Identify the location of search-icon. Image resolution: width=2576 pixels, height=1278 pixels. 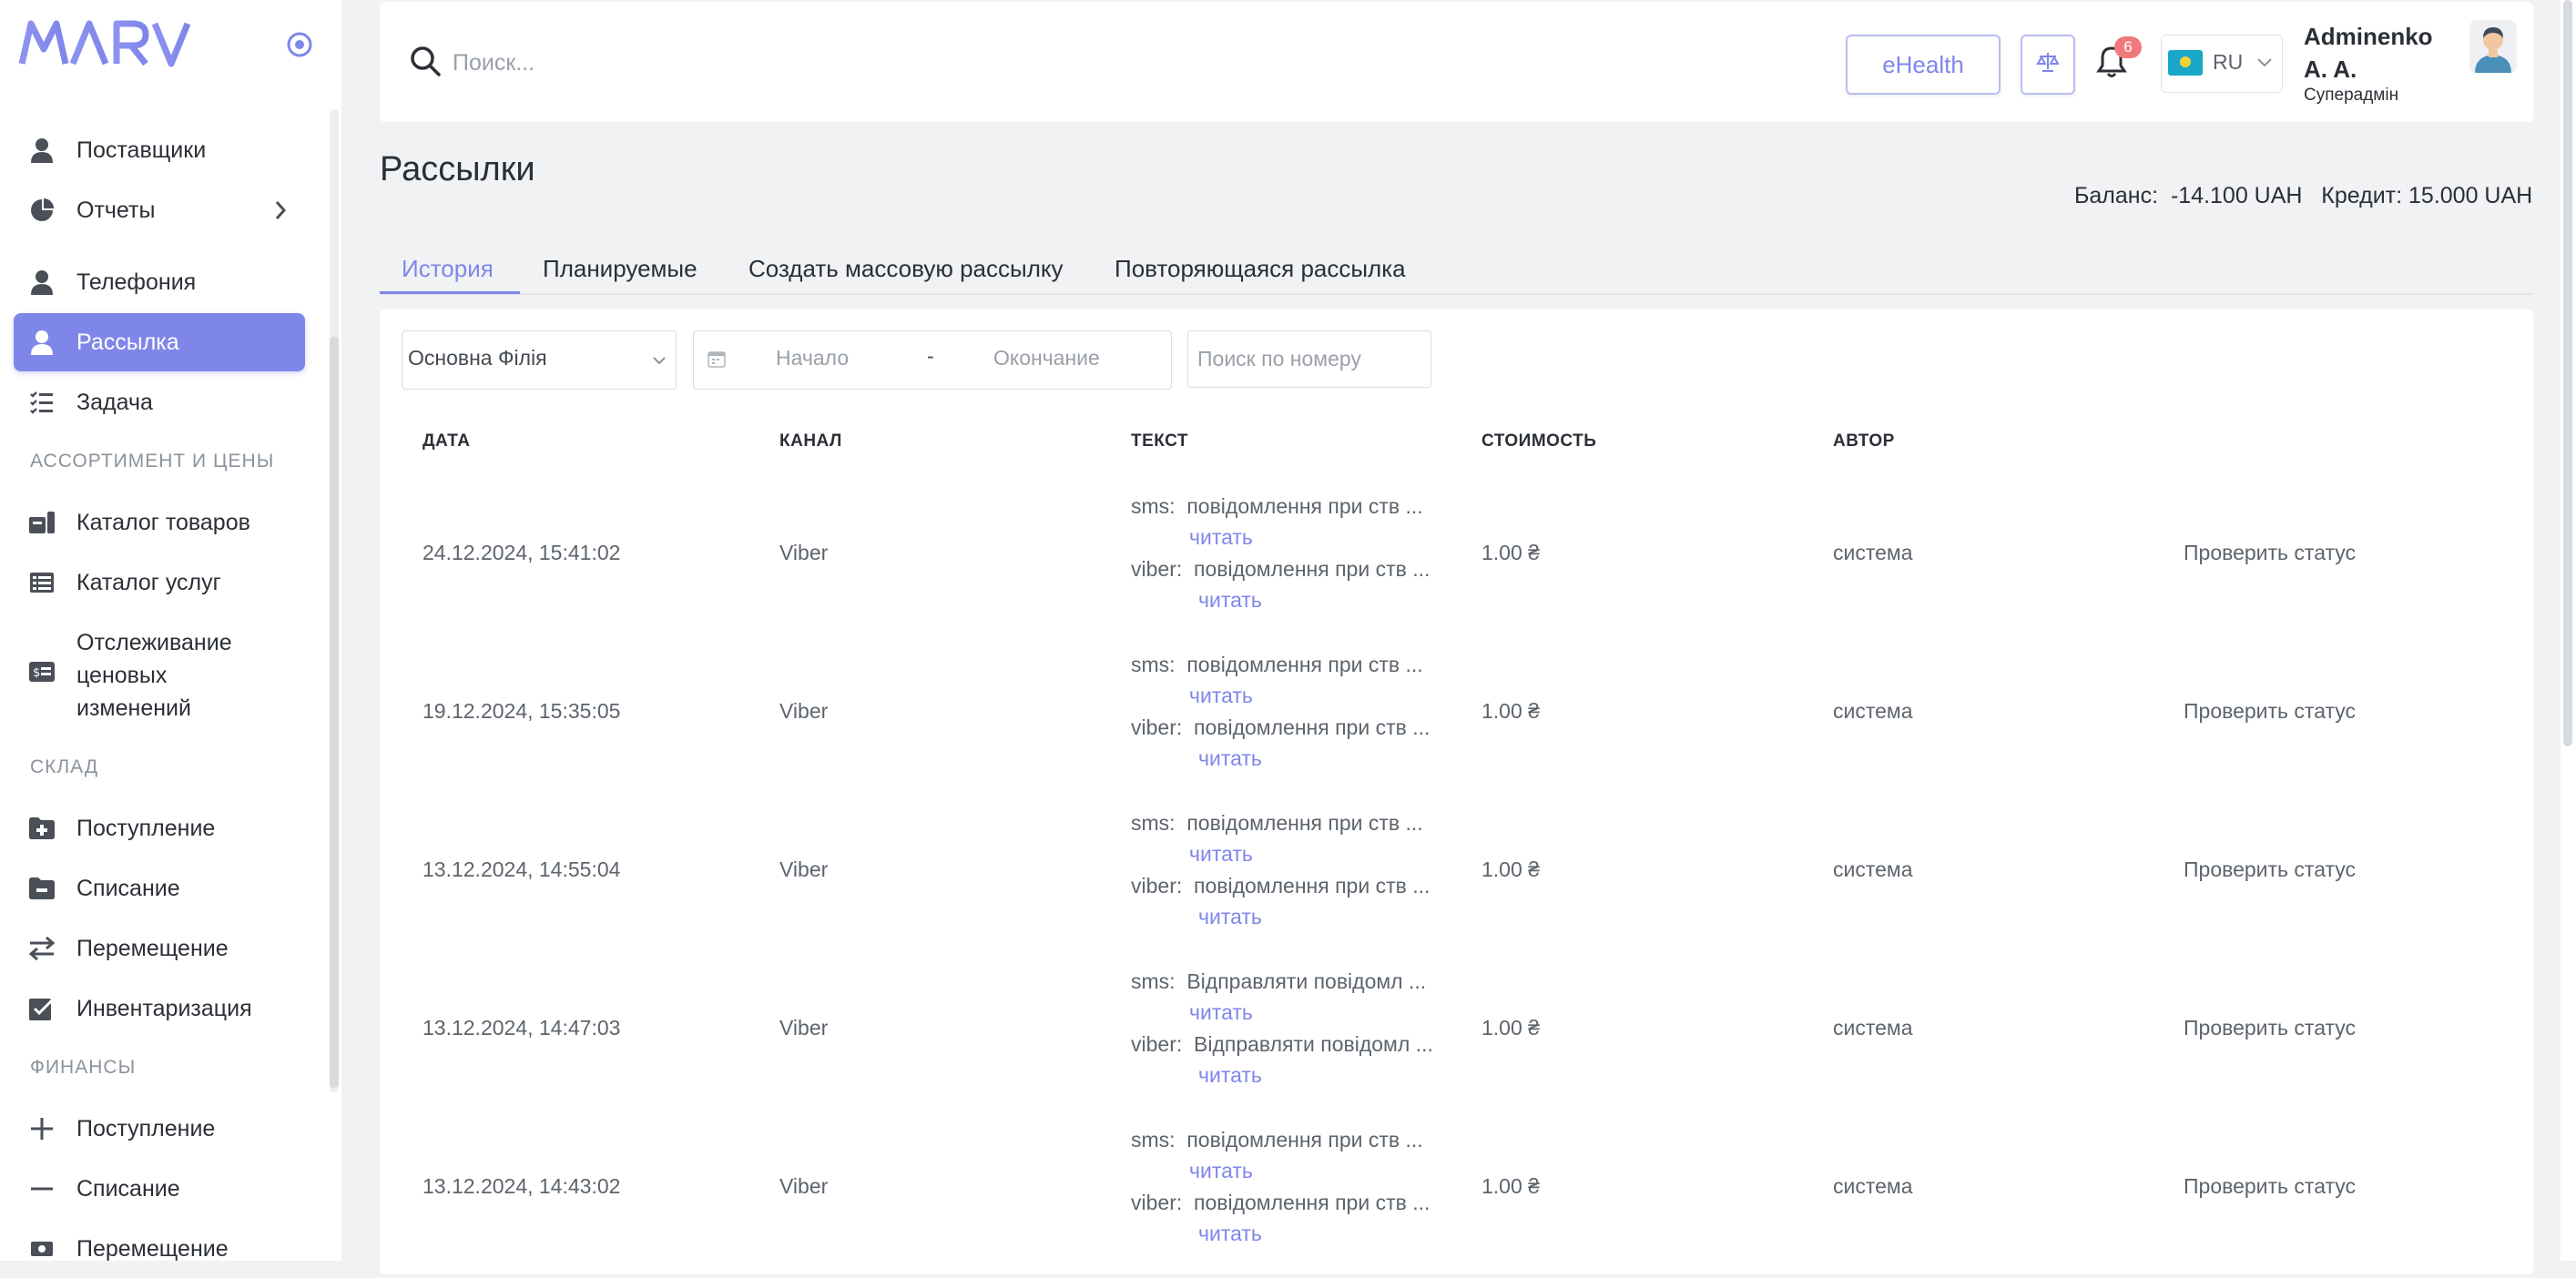
(425, 64).